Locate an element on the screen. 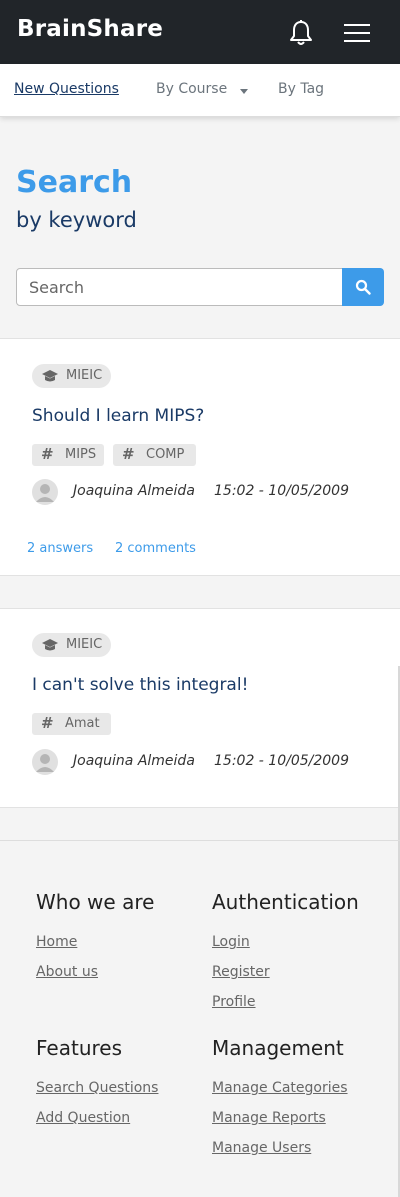 The image size is (400, 1197). tag-amat: # Amat is located at coordinates (71, 724).